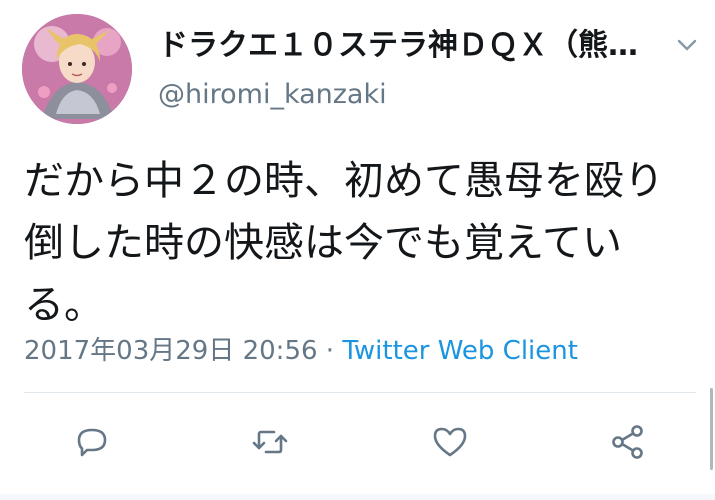  I want to click on reply-icon, so click(92, 442).